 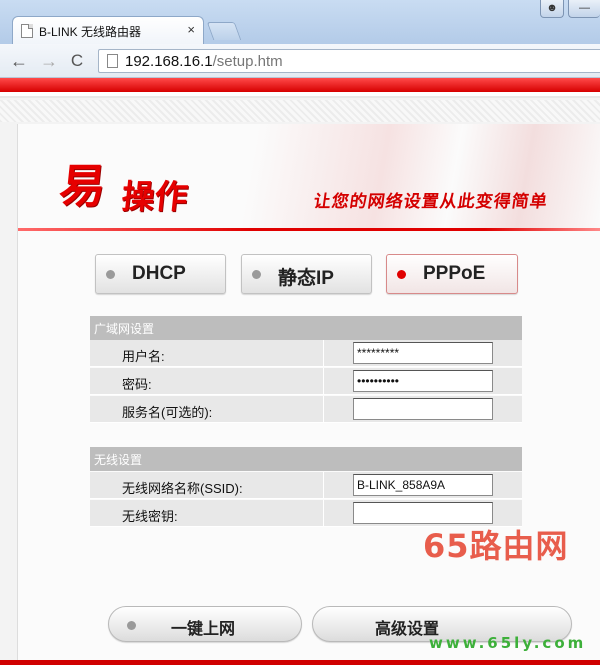 I want to click on footer-red-bar, so click(x=300, y=662).